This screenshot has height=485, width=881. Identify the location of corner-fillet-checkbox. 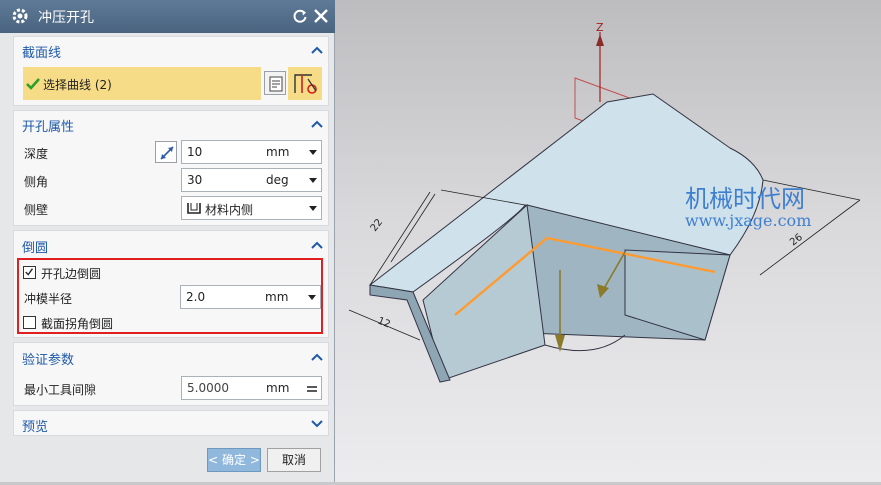
(29, 322).